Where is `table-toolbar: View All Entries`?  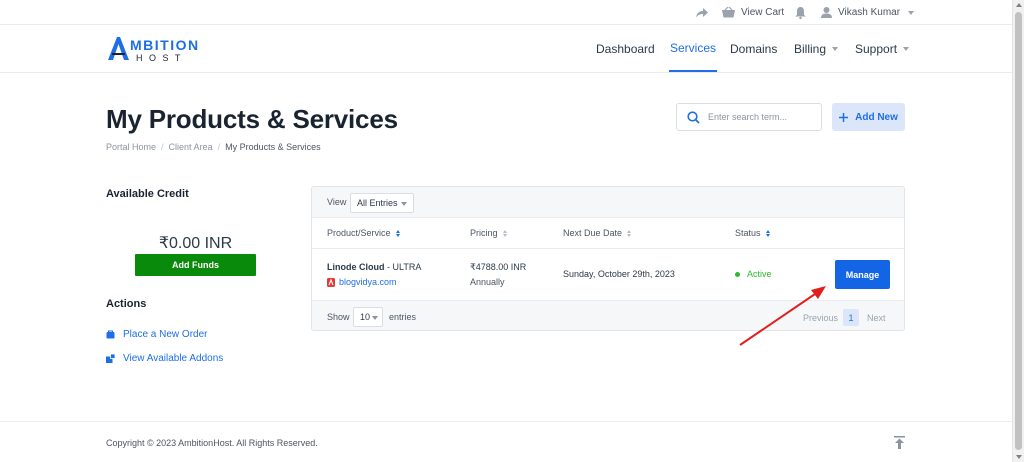 table-toolbar: View All Entries is located at coordinates (608, 202).